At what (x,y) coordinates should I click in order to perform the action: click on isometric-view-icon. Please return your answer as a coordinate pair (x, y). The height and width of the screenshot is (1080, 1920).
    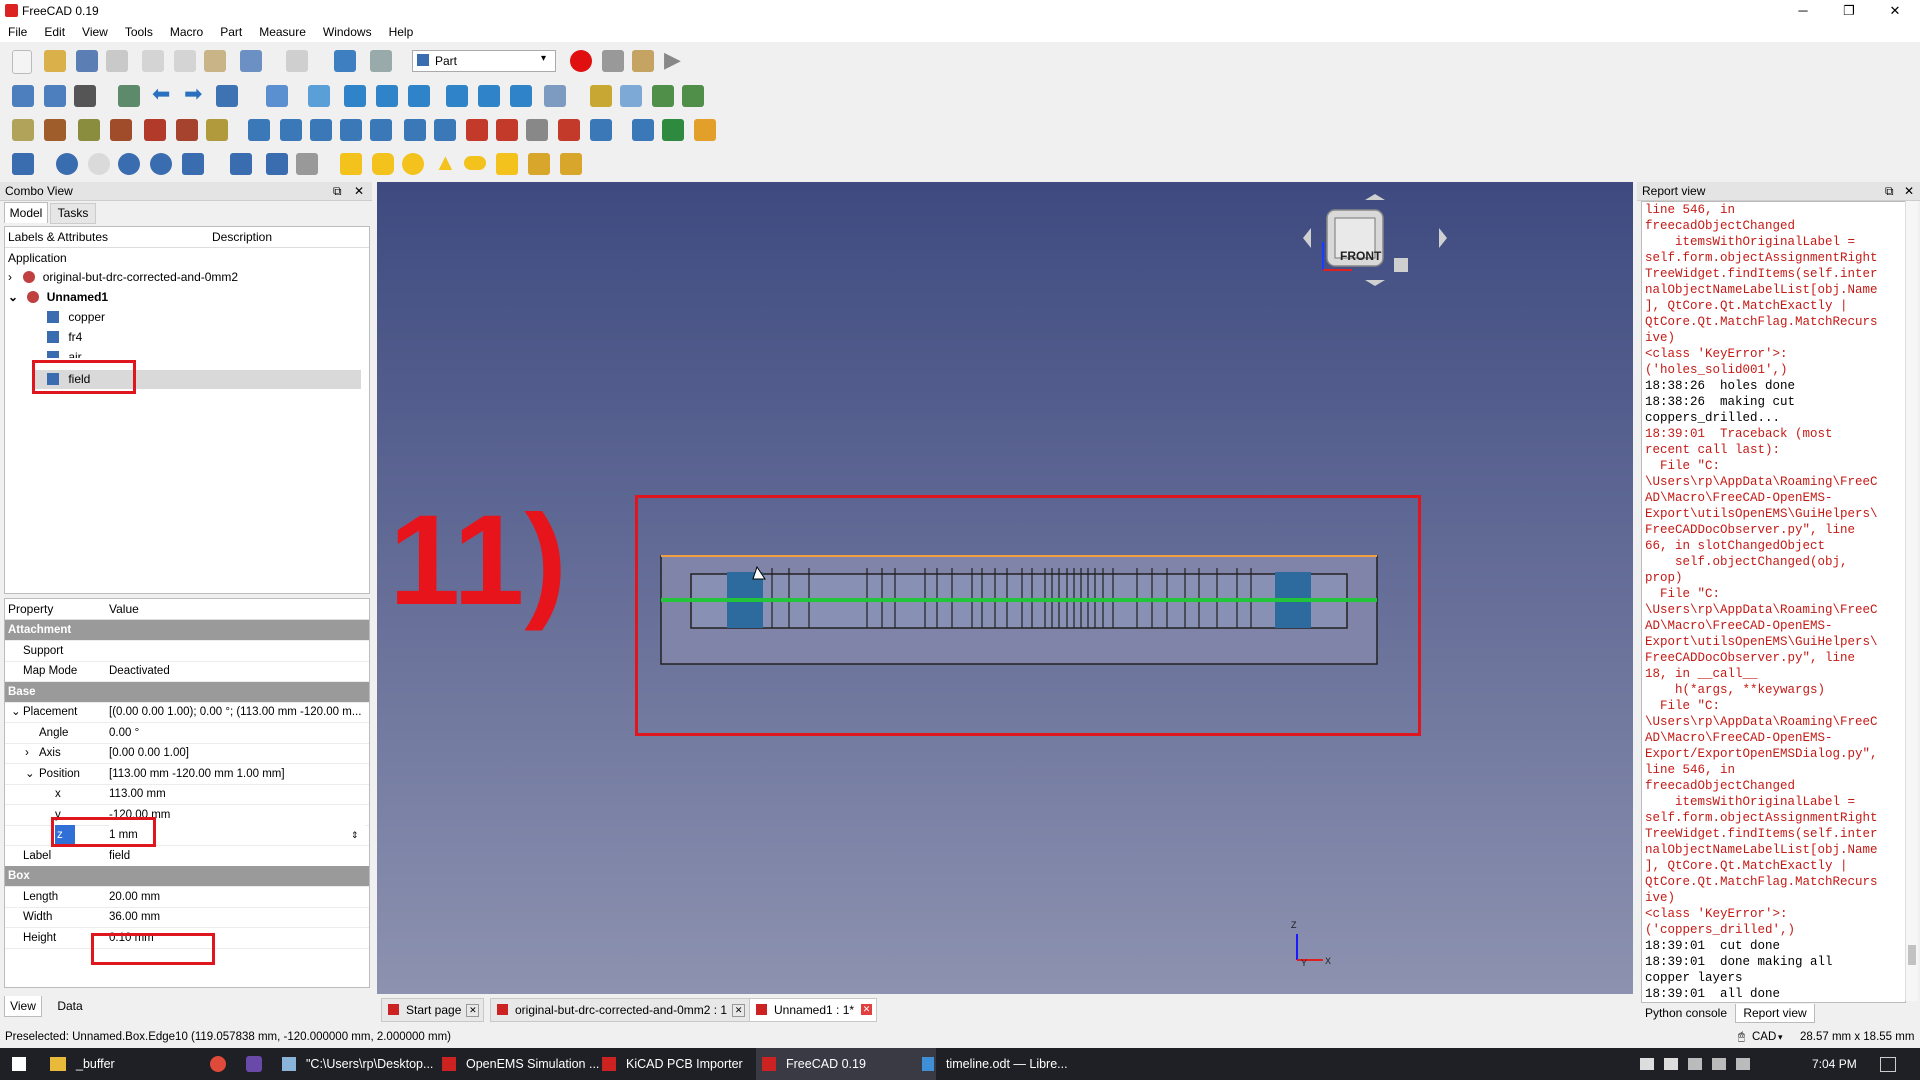
    Looking at the image, I should click on (319, 96).